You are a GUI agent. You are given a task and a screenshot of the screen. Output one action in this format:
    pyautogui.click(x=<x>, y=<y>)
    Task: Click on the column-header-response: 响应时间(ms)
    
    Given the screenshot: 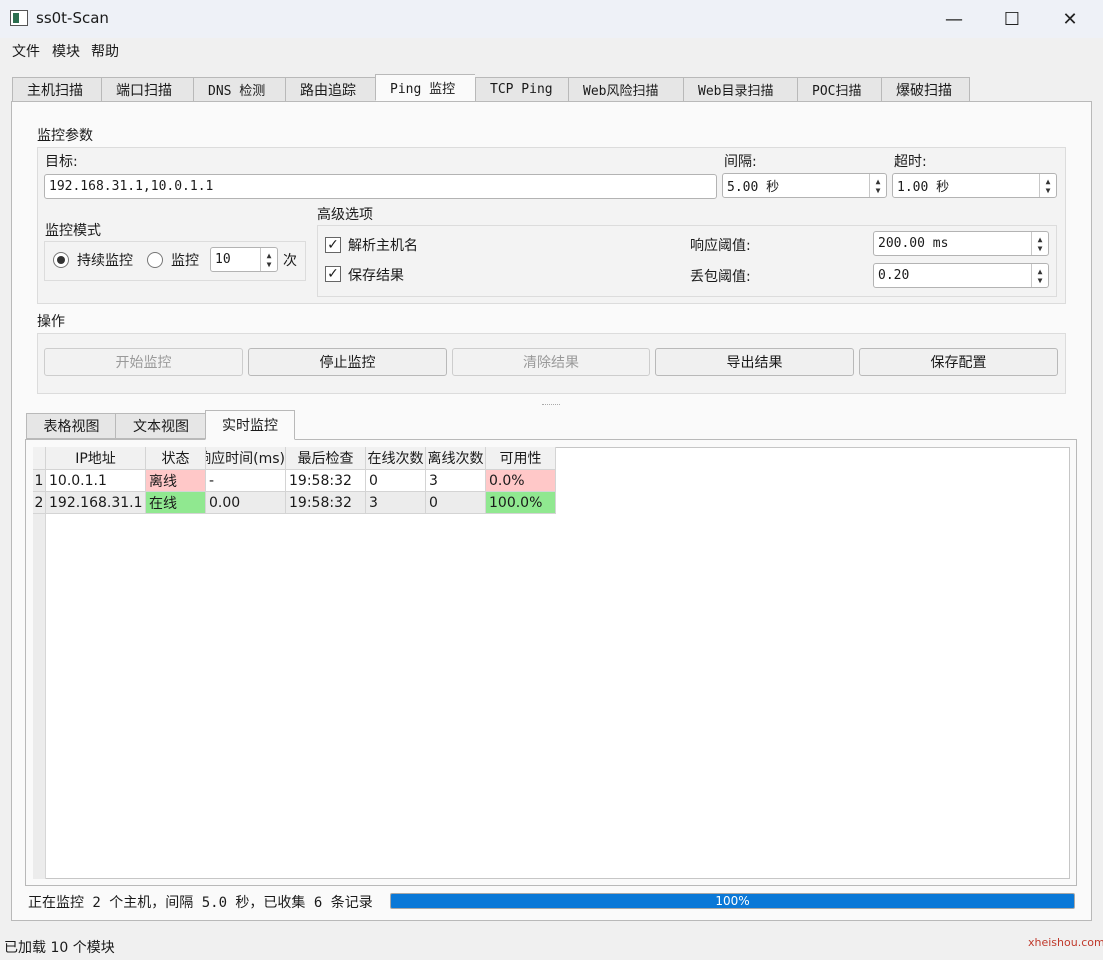 What is the action you would take?
    pyautogui.click(x=246, y=458)
    